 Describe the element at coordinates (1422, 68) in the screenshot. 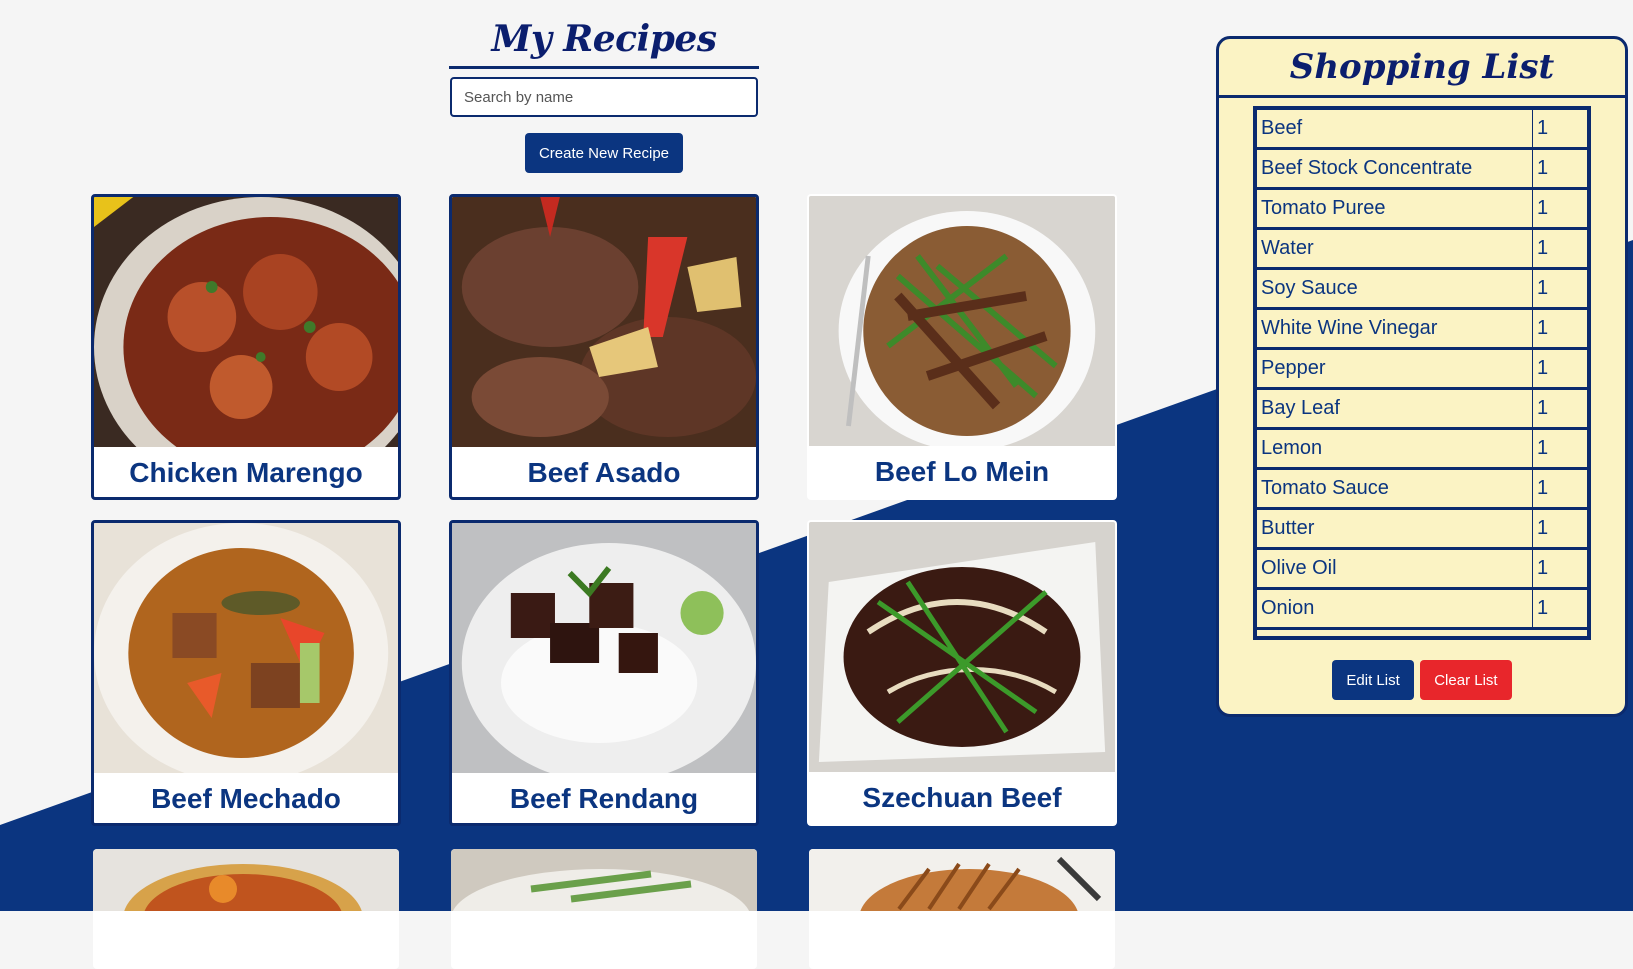

I see `shopping-list-title: Shopping List` at that location.